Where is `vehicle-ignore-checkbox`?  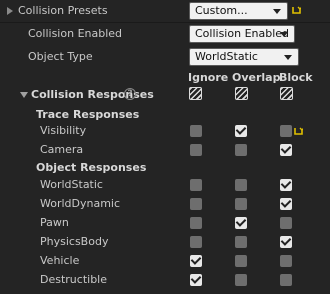 vehicle-ignore-checkbox is located at coordinates (196, 261).